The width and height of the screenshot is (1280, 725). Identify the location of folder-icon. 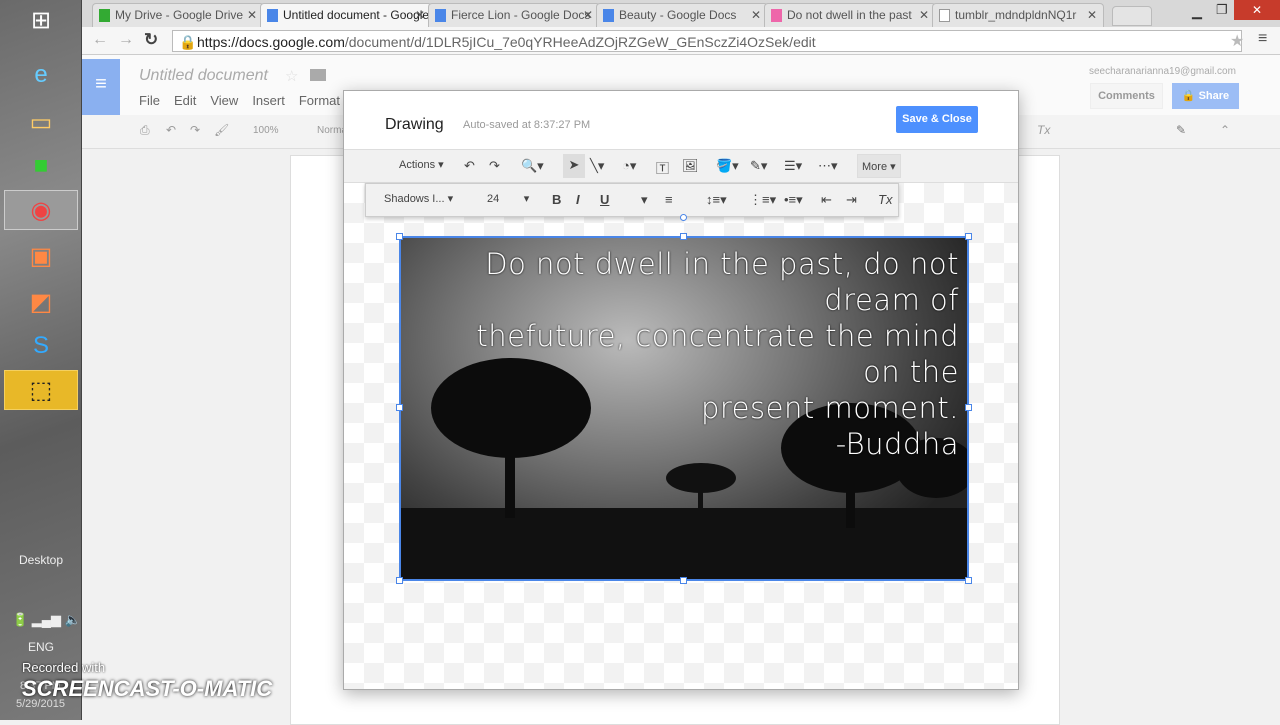
(318, 75).